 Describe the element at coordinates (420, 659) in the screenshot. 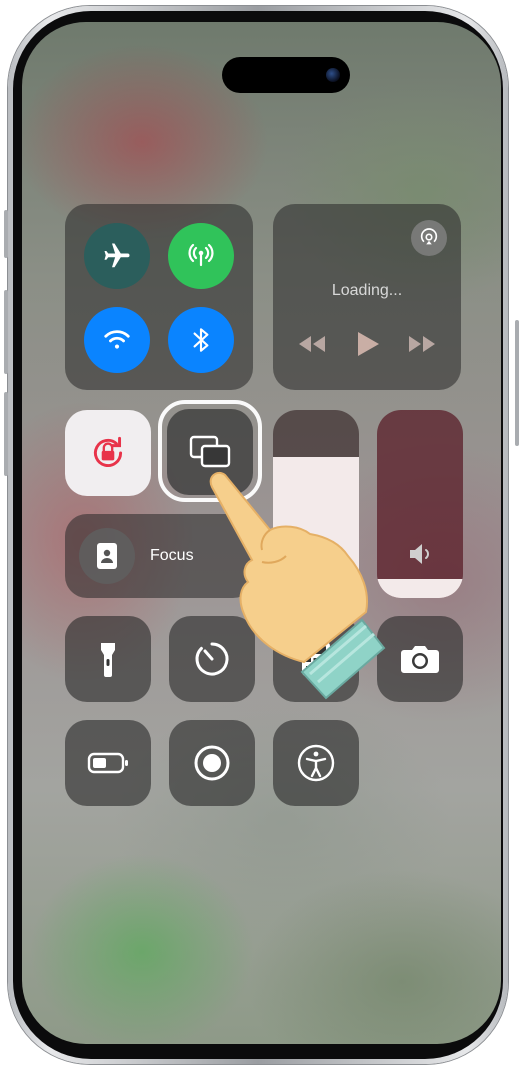

I see `camera-icon` at that location.